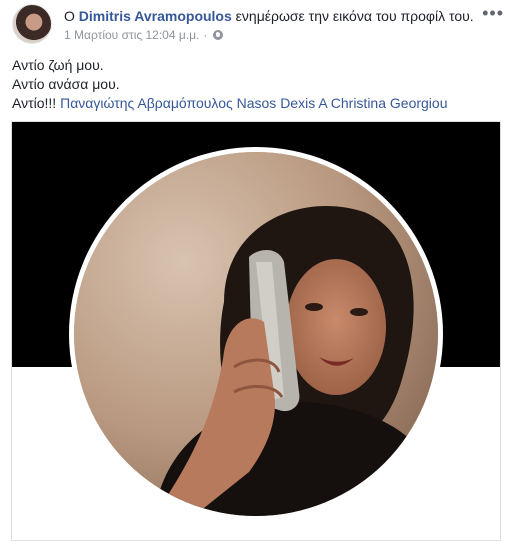 This screenshot has height=556, width=525. Describe the element at coordinates (69, 16) in the screenshot. I see `author-prefix: O` at that location.